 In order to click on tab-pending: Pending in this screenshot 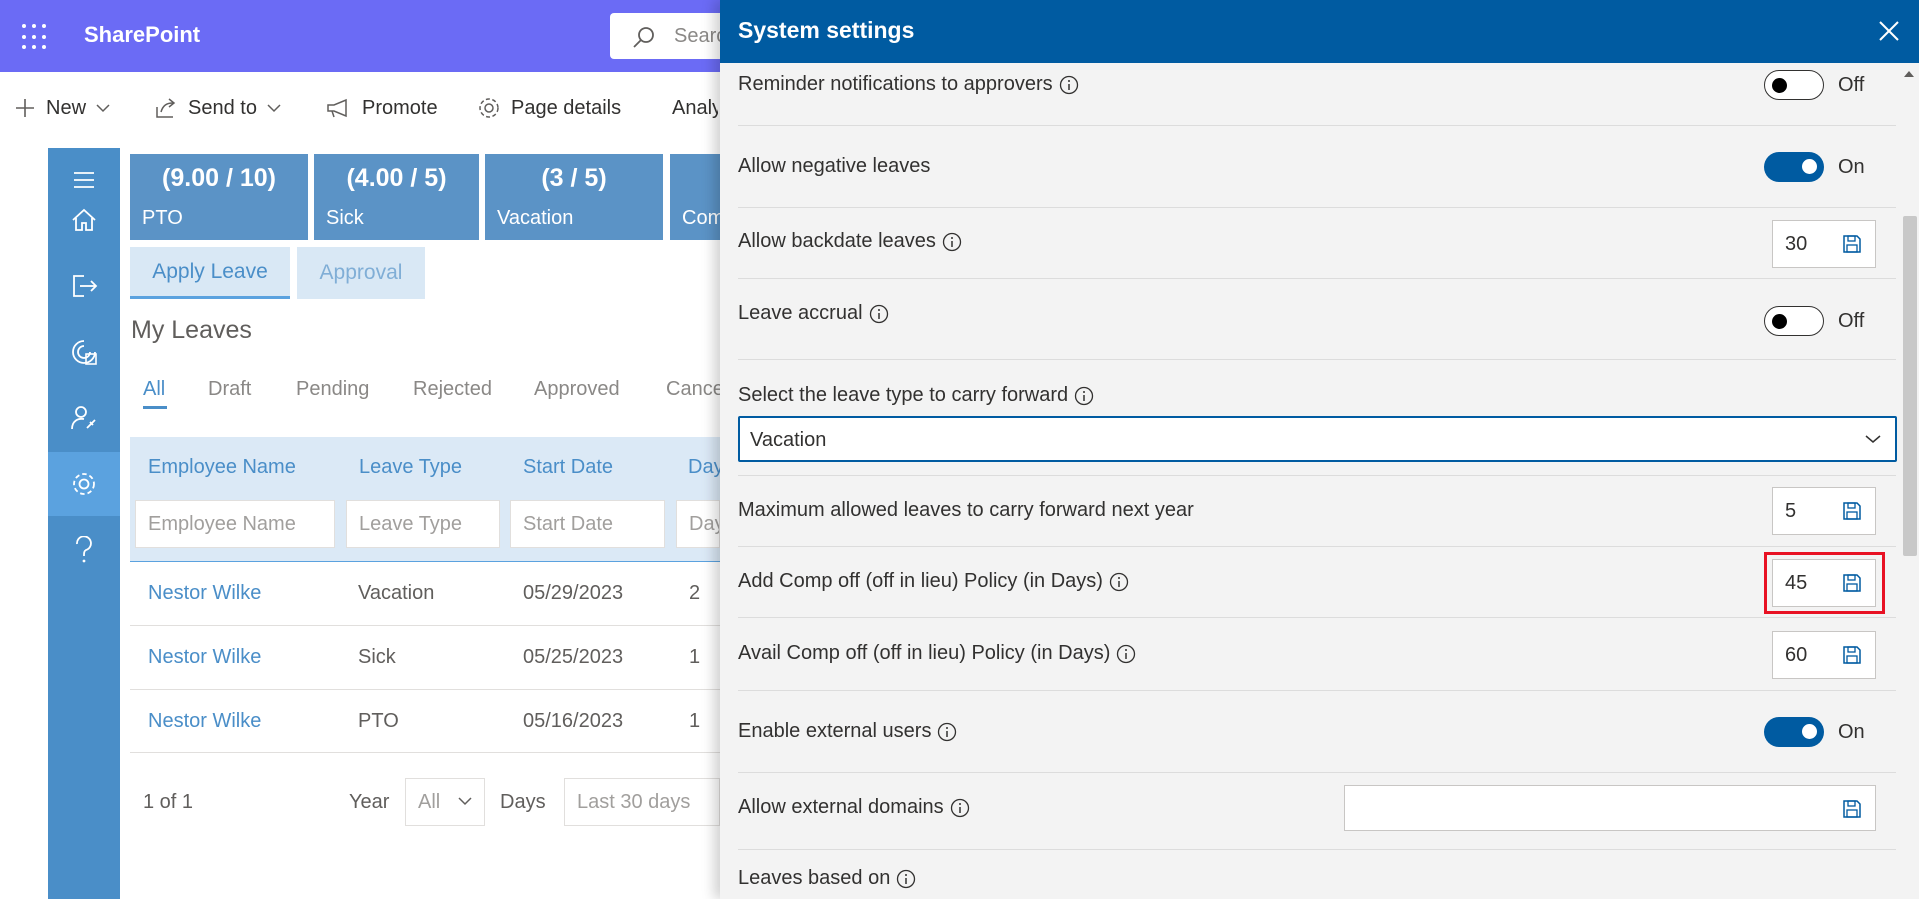, I will do `click(332, 389)`.